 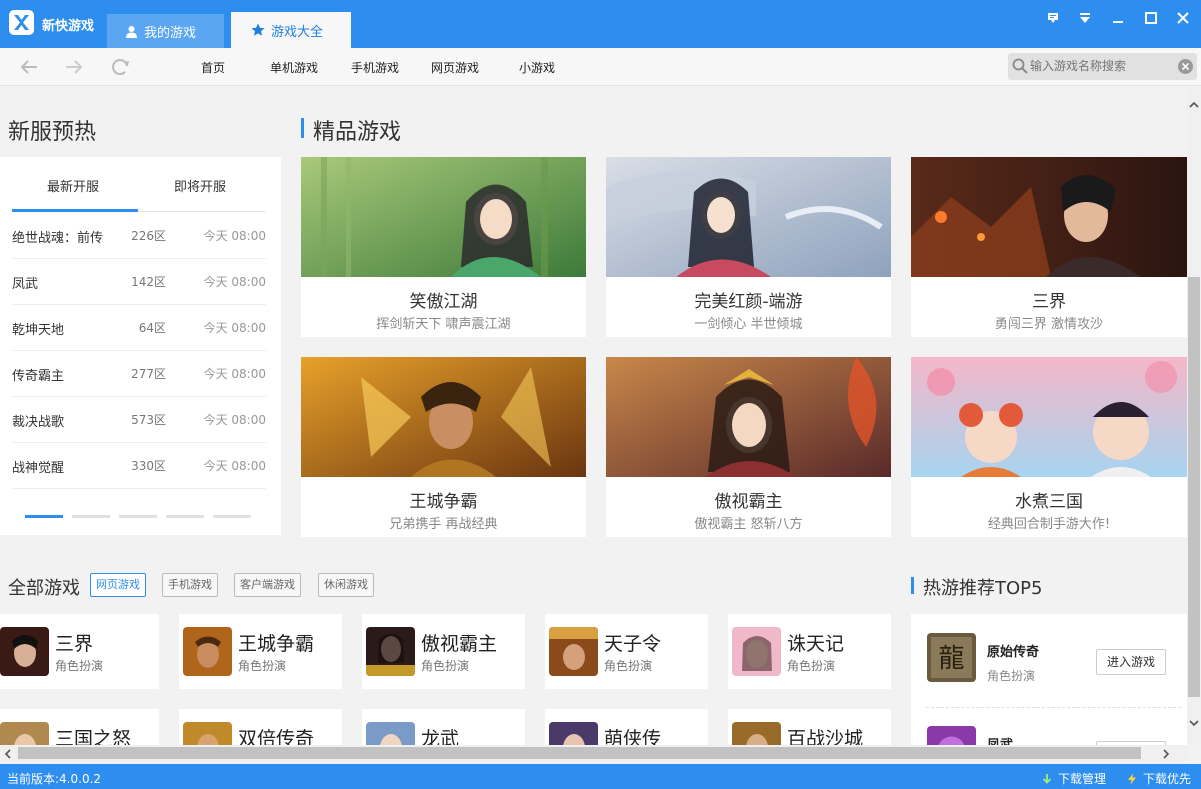 What do you see at coordinates (579, 753) in the screenshot?
I see `horizontal-scroll-thumb` at bounding box center [579, 753].